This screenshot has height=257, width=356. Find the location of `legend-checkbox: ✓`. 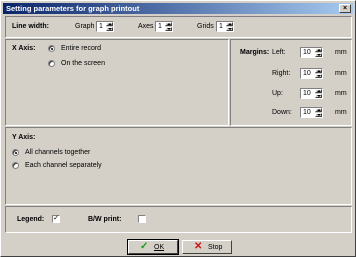

legend-checkbox: ✓ is located at coordinates (56, 219).